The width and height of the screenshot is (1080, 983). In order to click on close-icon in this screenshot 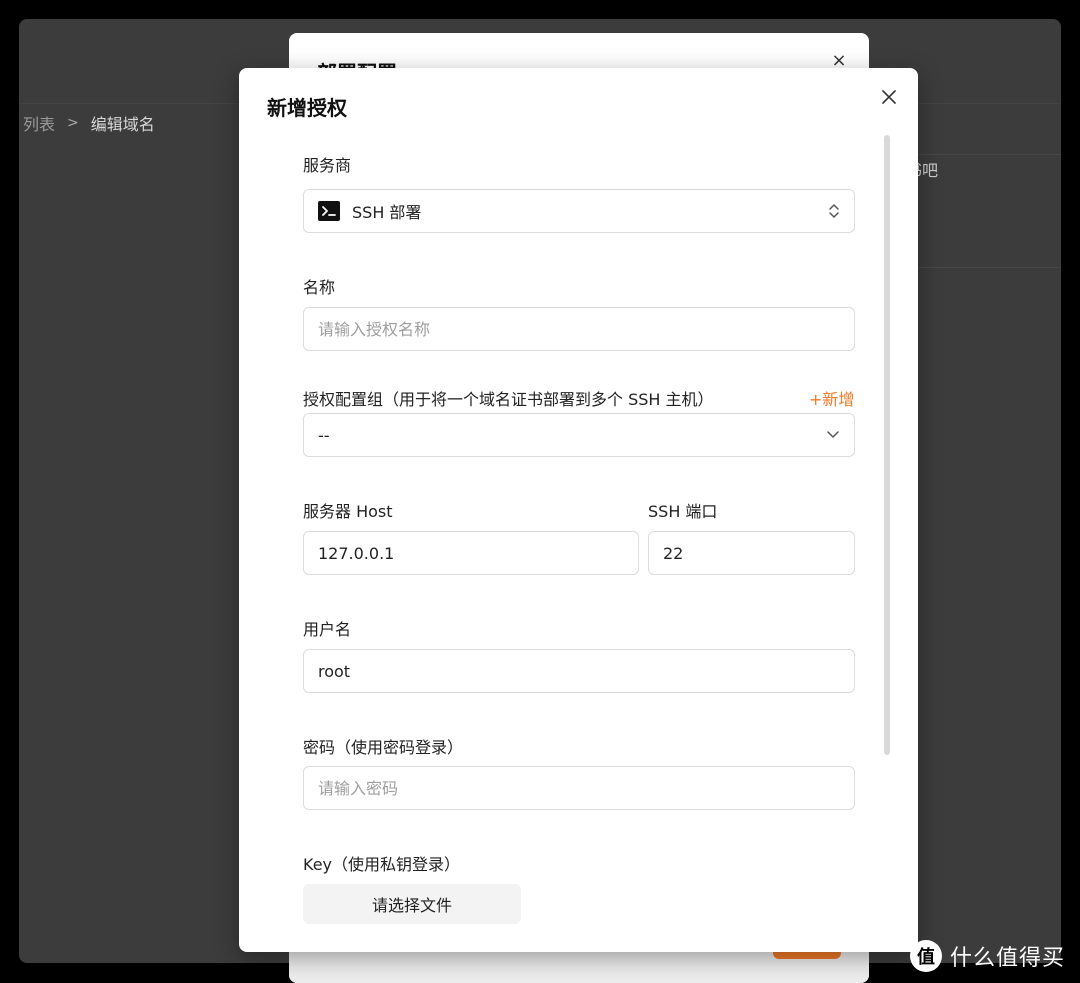, I will do `click(889, 97)`.